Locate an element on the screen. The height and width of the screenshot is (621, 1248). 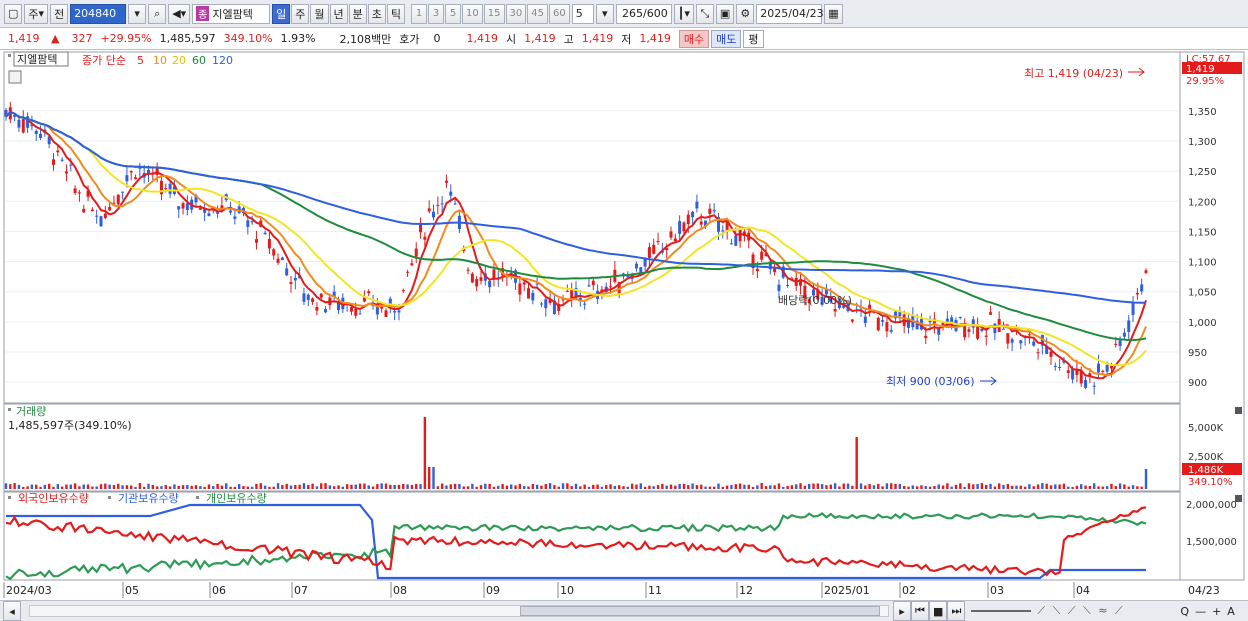
sell-button: 매도 is located at coordinates (726, 38).